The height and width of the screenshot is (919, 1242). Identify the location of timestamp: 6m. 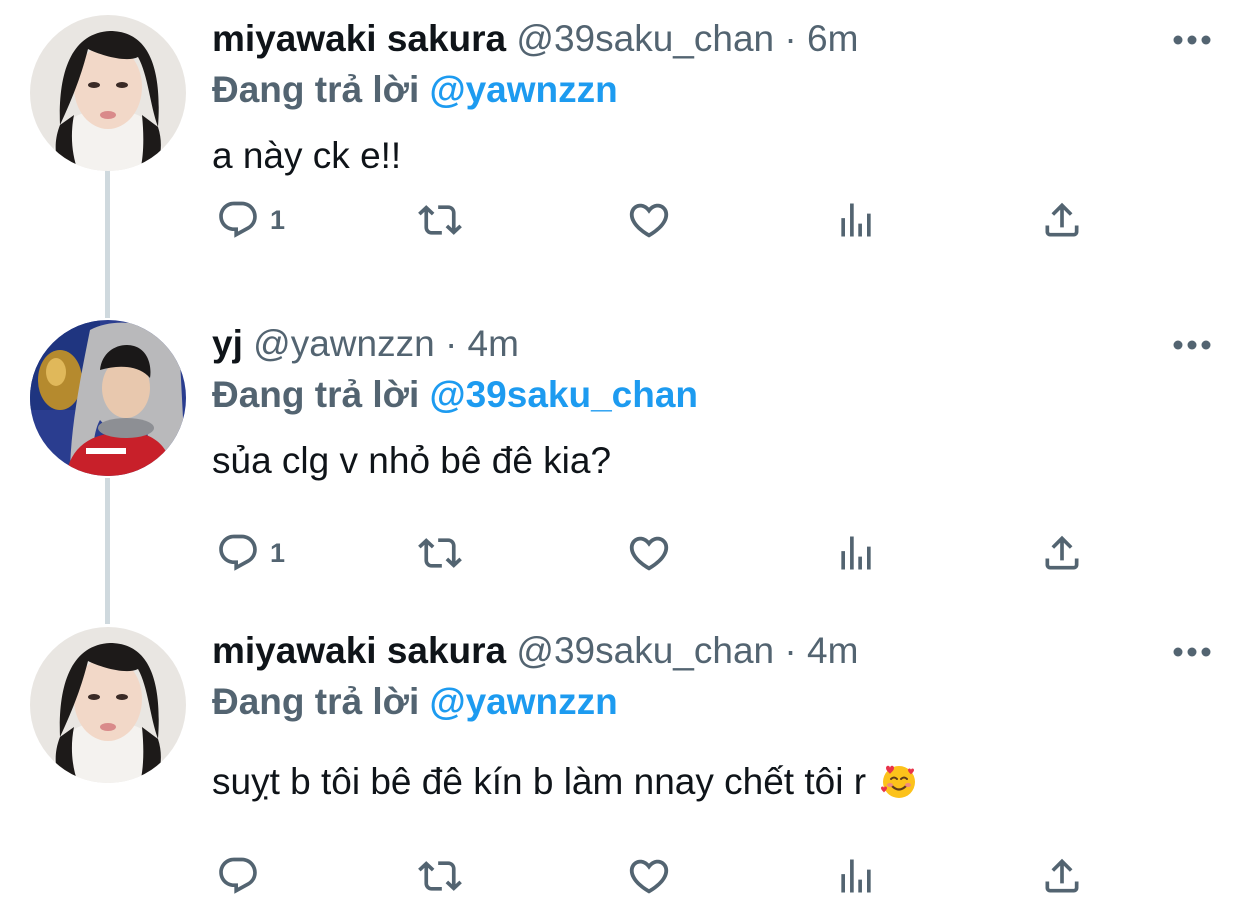
(832, 38).